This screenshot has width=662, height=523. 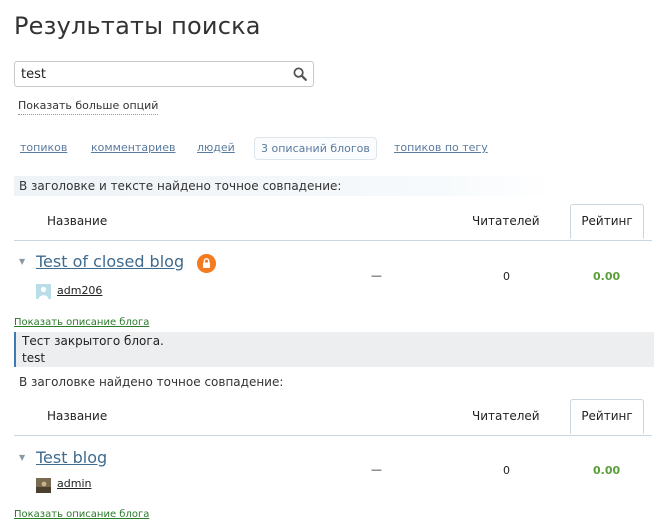 What do you see at coordinates (300, 74) in the screenshot?
I see `search-icon` at bounding box center [300, 74].